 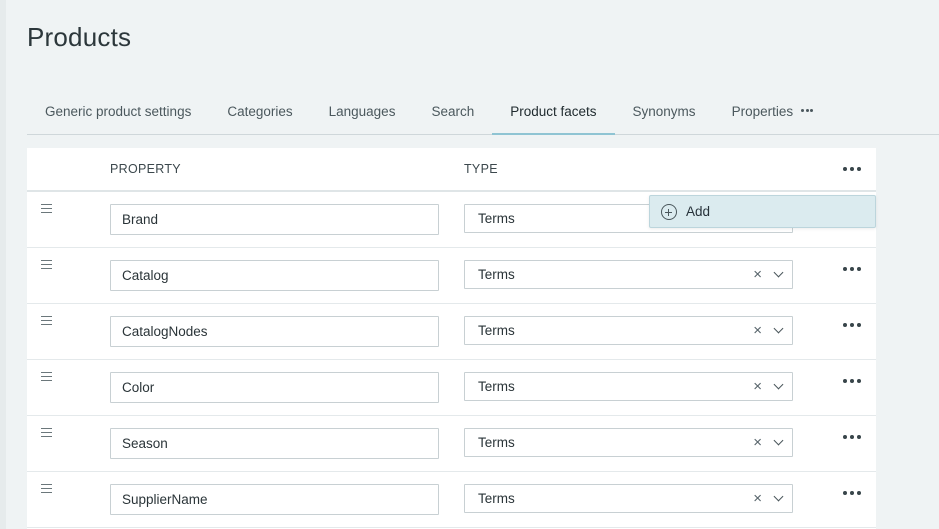 I want to click on tab-label: Search, so click(x=453, y=111).